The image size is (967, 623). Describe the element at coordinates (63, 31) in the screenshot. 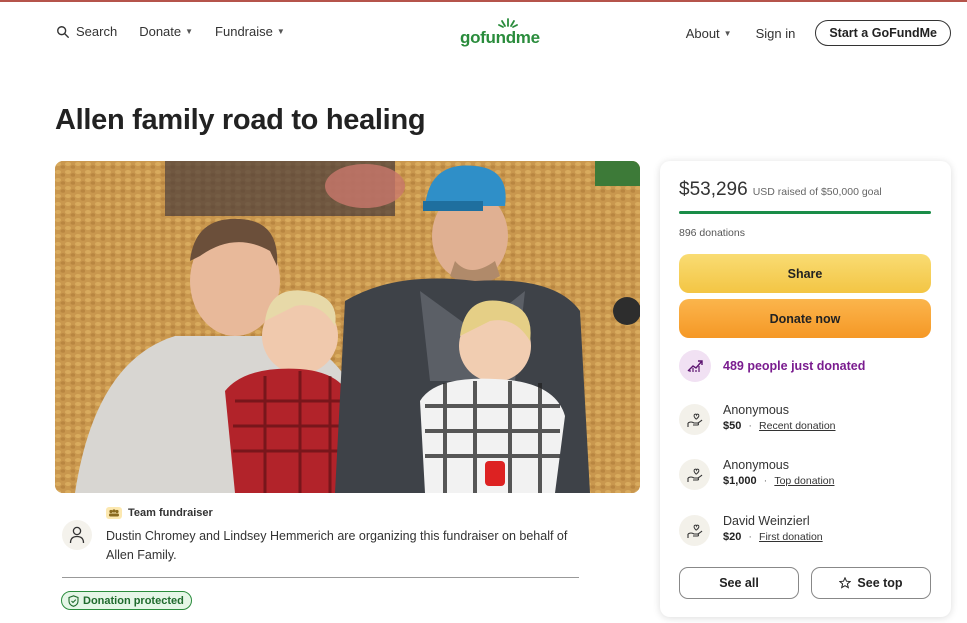

I see `search-icon` at that location.